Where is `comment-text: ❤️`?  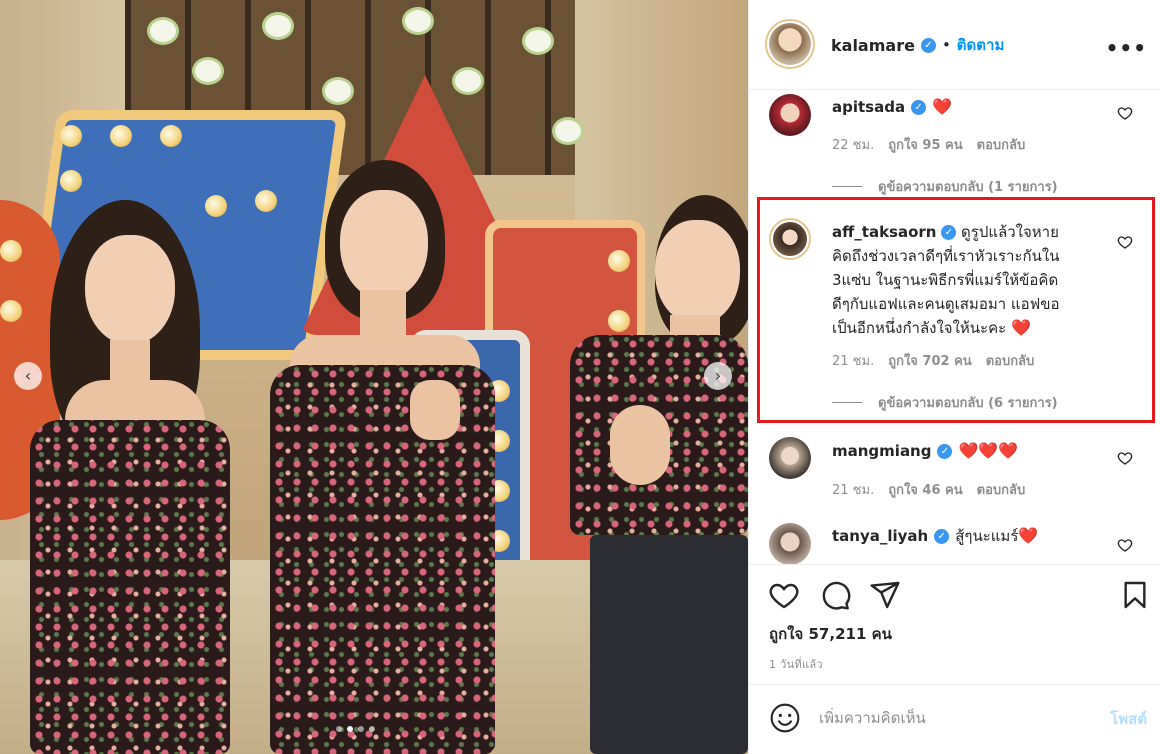 comment-text: ❤️ is located at coordinates (942, 106).